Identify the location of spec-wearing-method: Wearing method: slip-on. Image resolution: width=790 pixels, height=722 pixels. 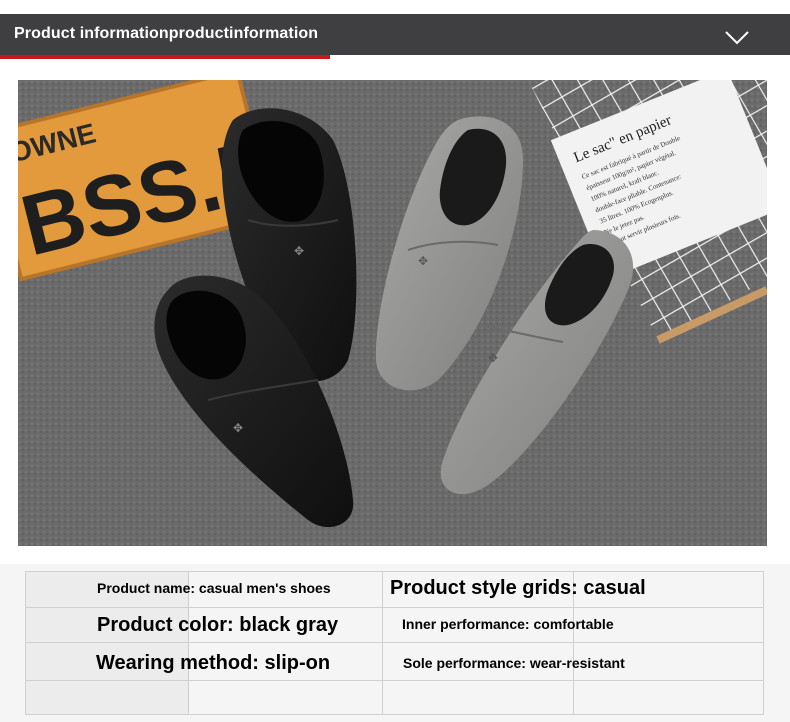
(213, 663).